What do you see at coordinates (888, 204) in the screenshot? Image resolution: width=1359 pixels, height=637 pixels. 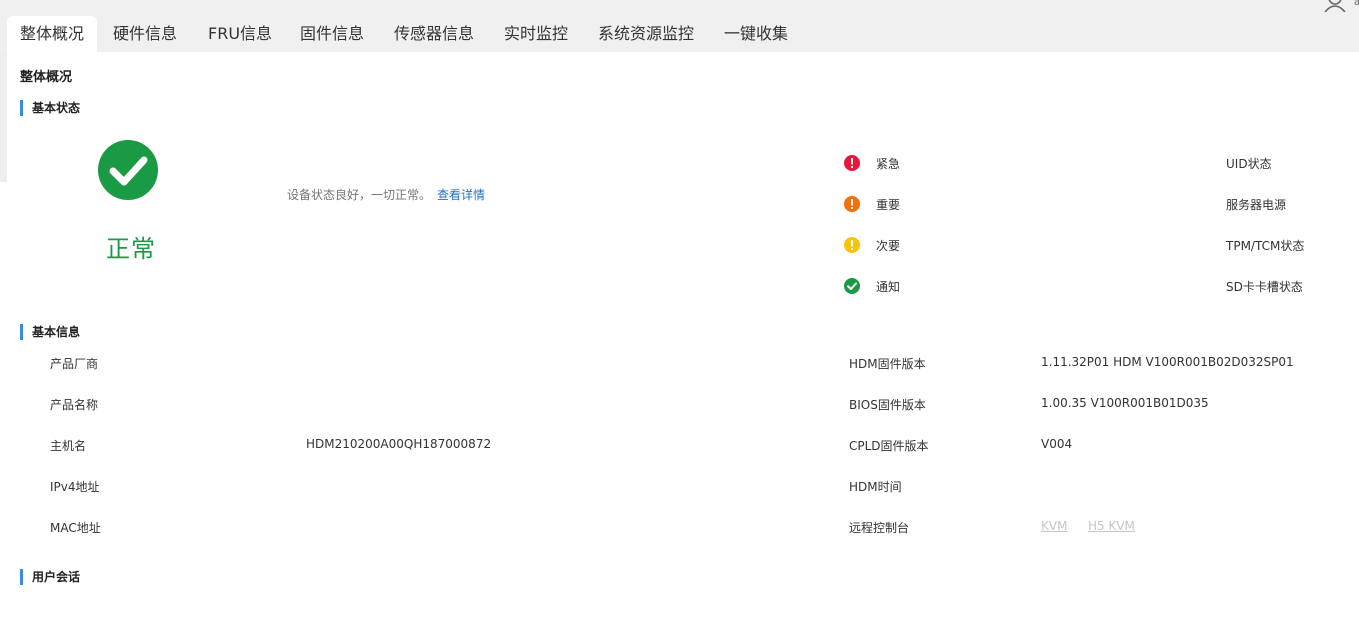 I see `alarm-major-label: 重要` at bounding box center [888, 204].